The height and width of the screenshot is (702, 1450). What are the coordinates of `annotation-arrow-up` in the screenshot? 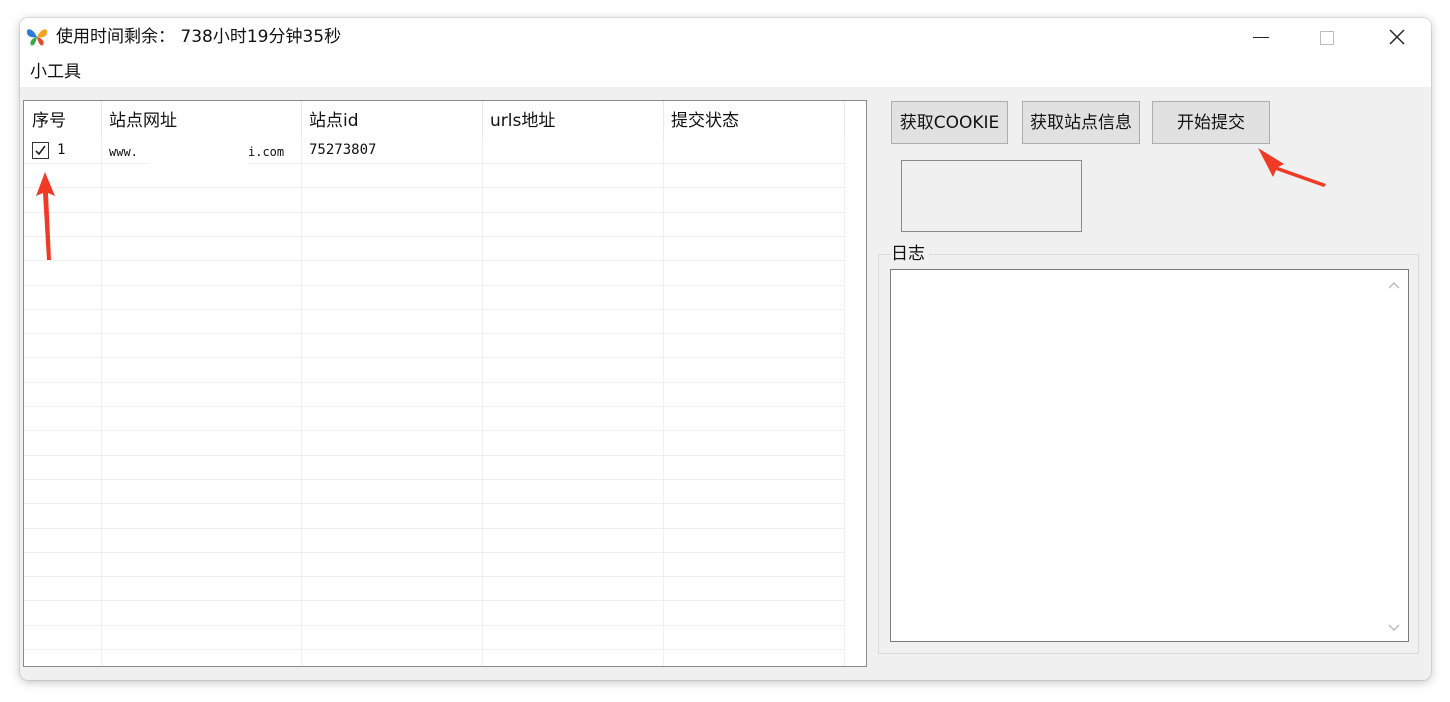 It's located at (45, 216).